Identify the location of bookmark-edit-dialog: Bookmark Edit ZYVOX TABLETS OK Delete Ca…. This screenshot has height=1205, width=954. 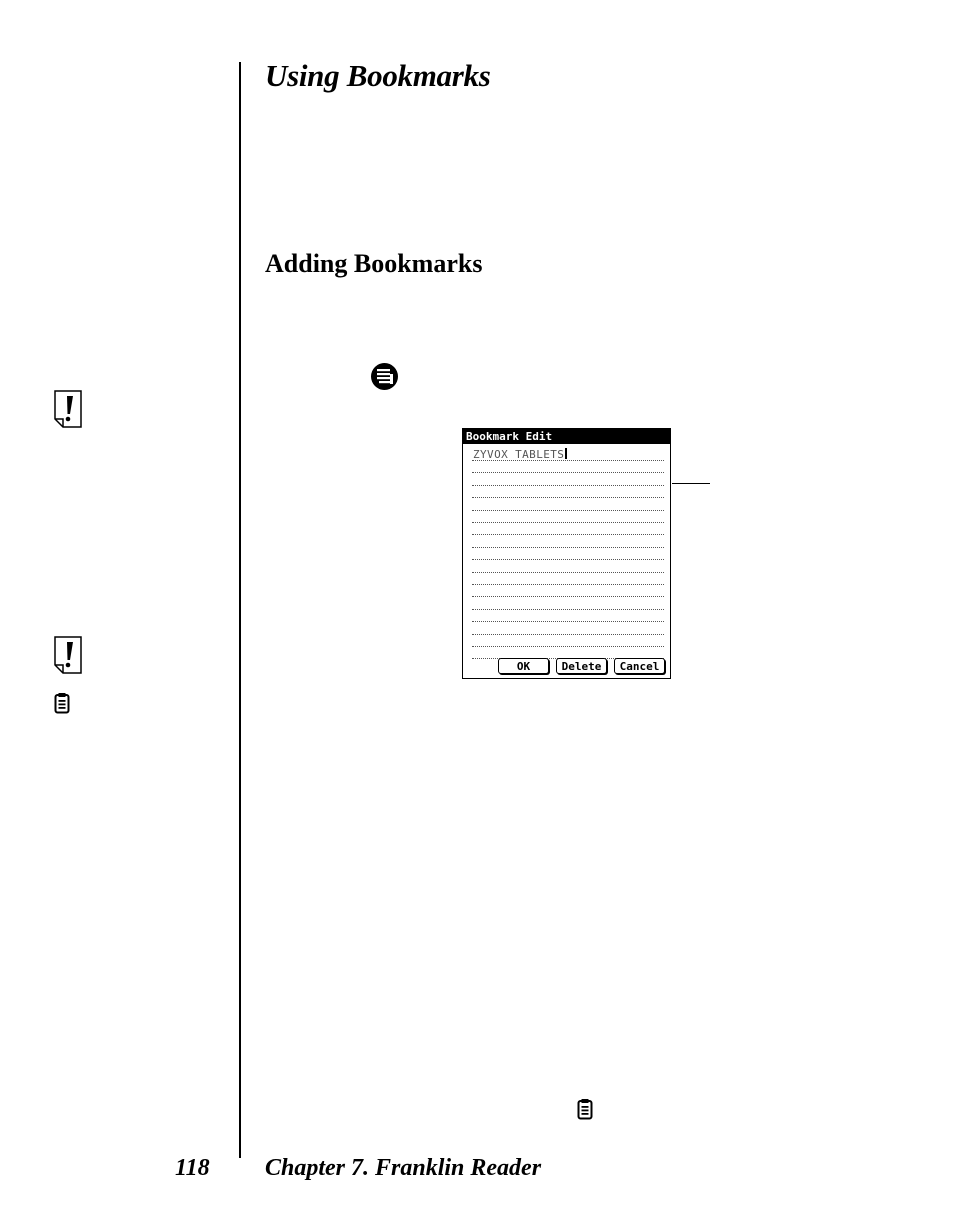
(566, 553).